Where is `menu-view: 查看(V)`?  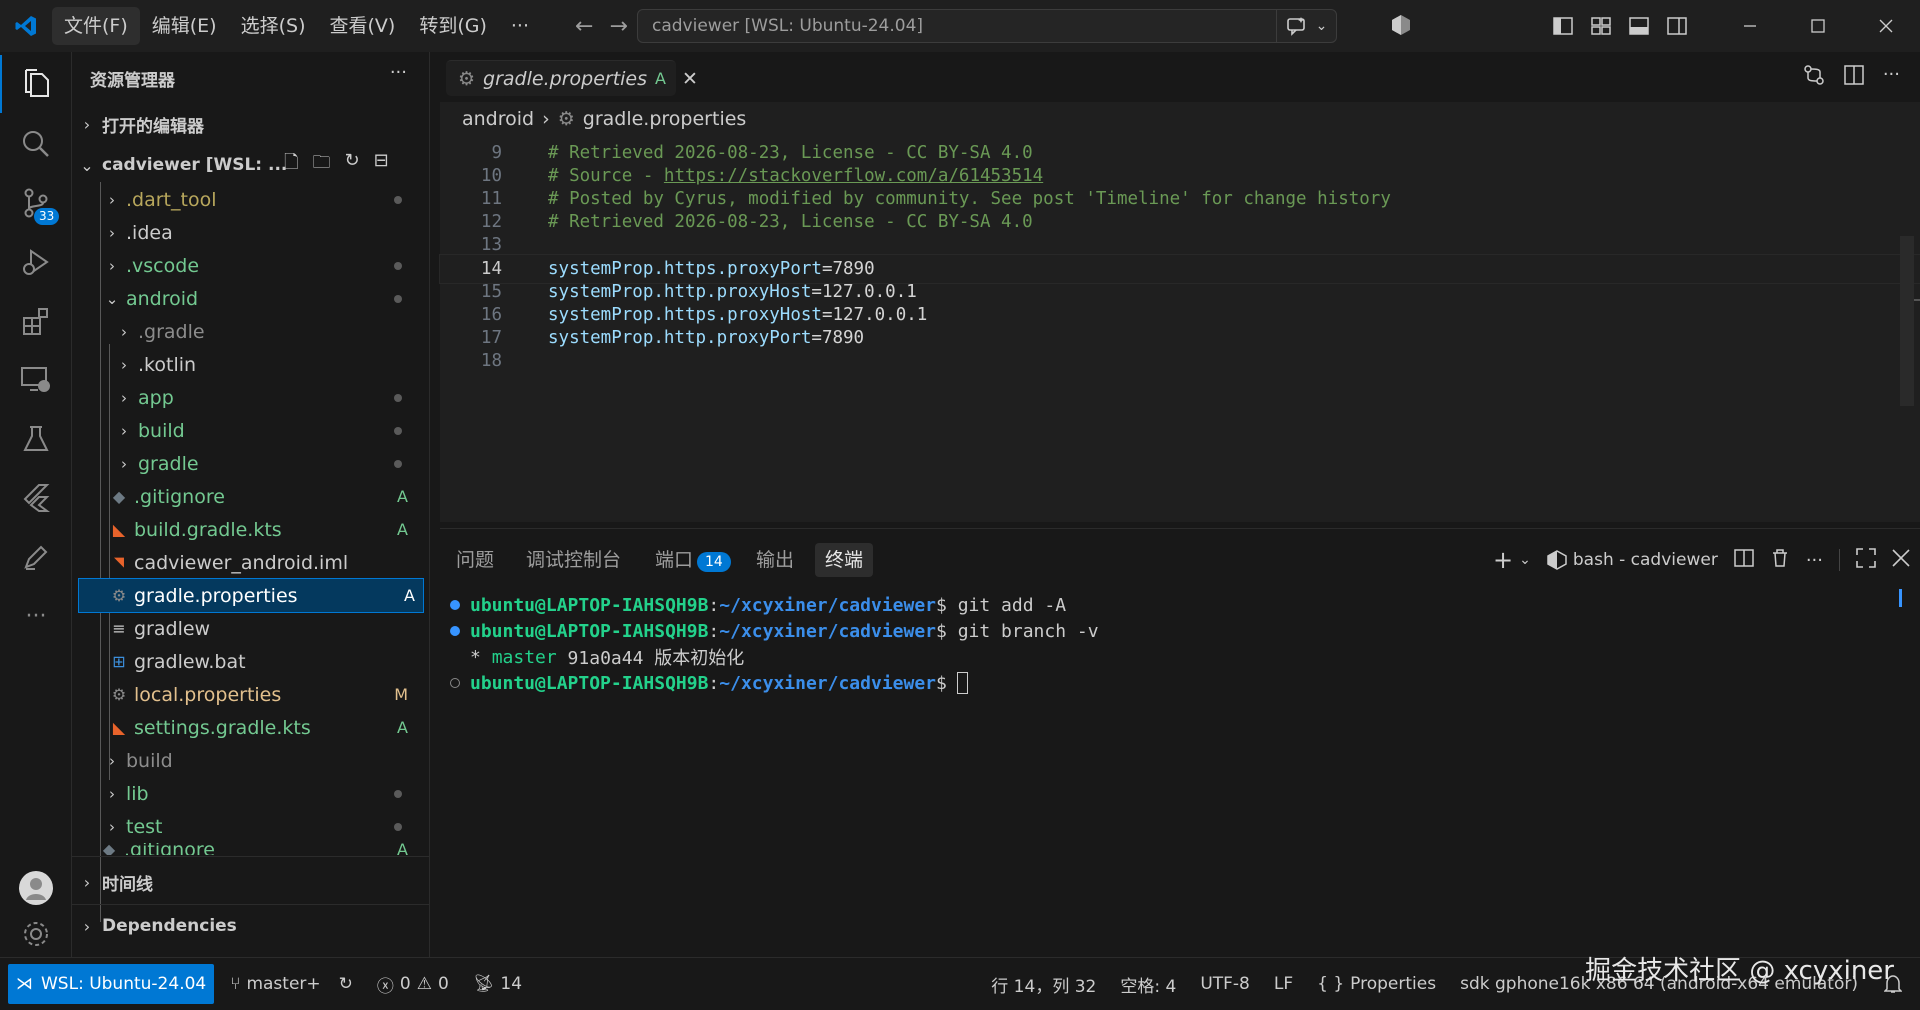
menu-view: 查看(V) is located at coordinates (363, 26).